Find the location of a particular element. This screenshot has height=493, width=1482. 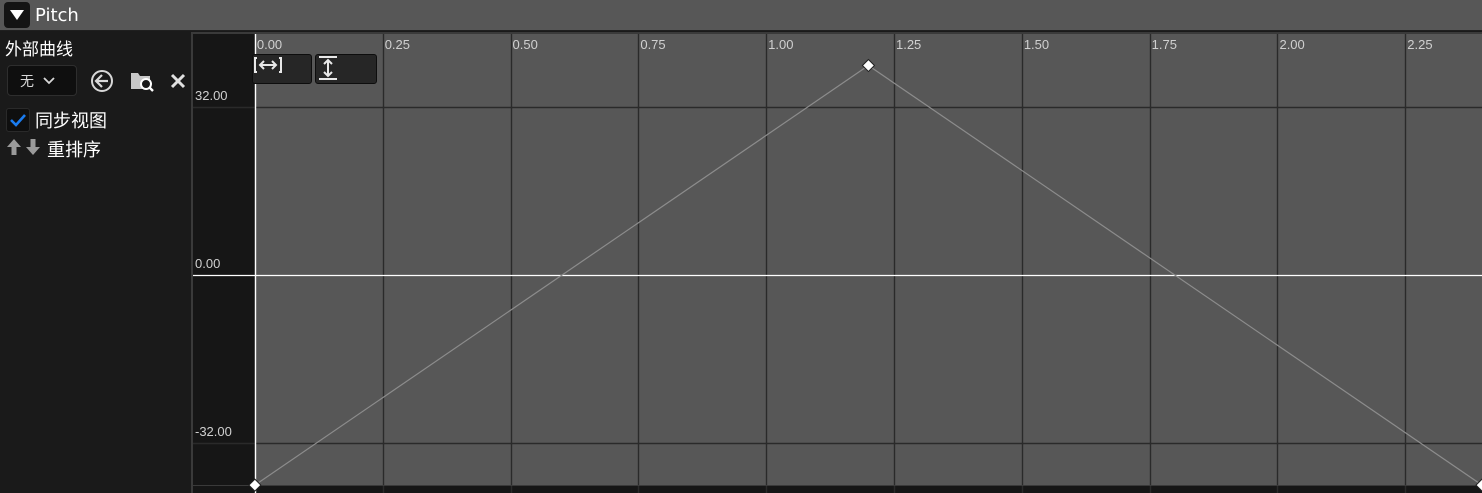

clear-asset-button is located at coordinates (178, 81).